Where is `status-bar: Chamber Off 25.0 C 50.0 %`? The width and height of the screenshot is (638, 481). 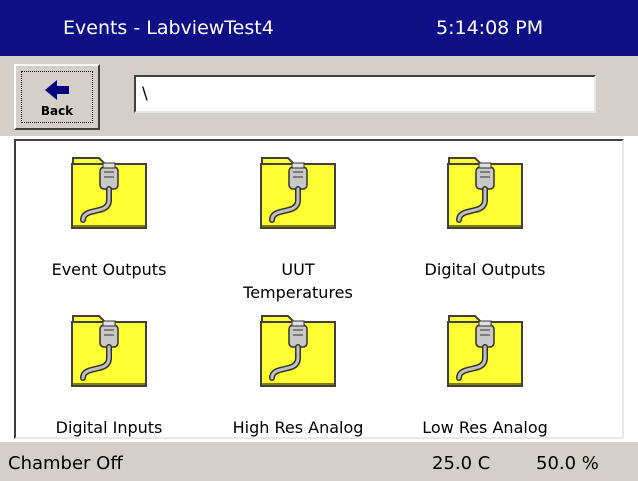 status-bar: Chamber Off 25.0 C 50.0 % is located at coordinates (319, 461).